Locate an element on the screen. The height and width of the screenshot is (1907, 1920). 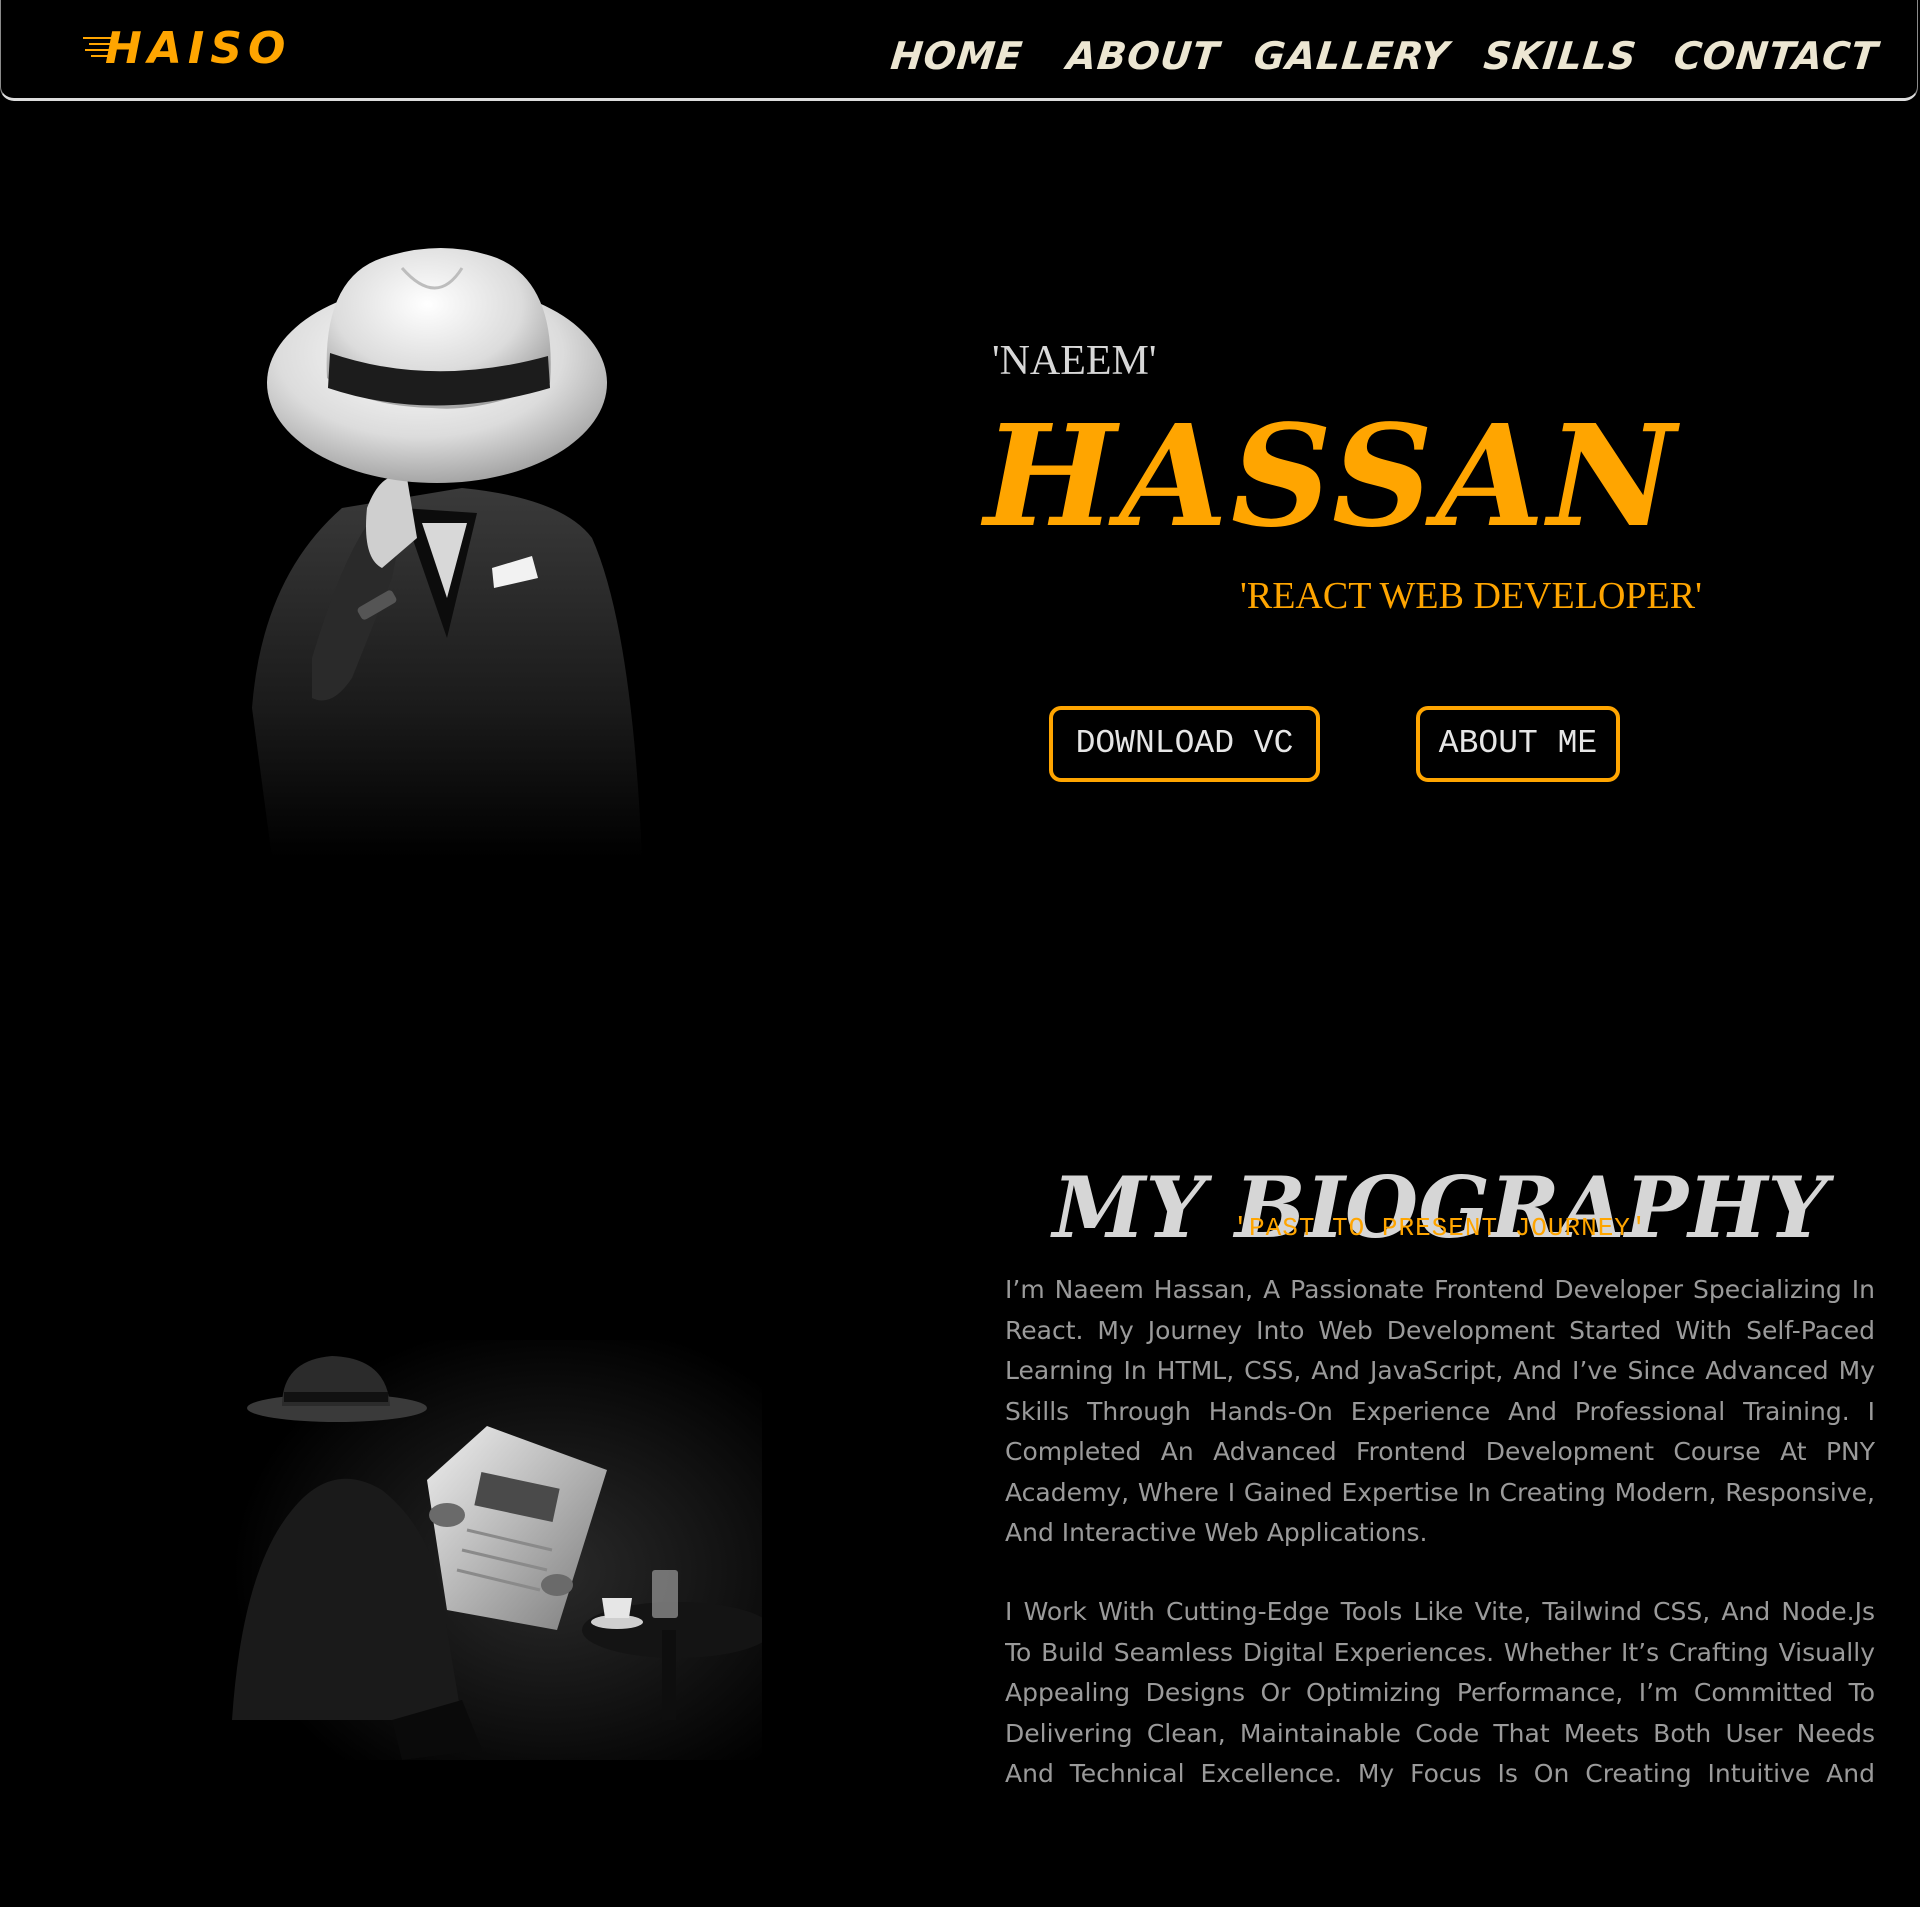
nav-link-skills: SKILLS is located at coordinates (1560, 56).